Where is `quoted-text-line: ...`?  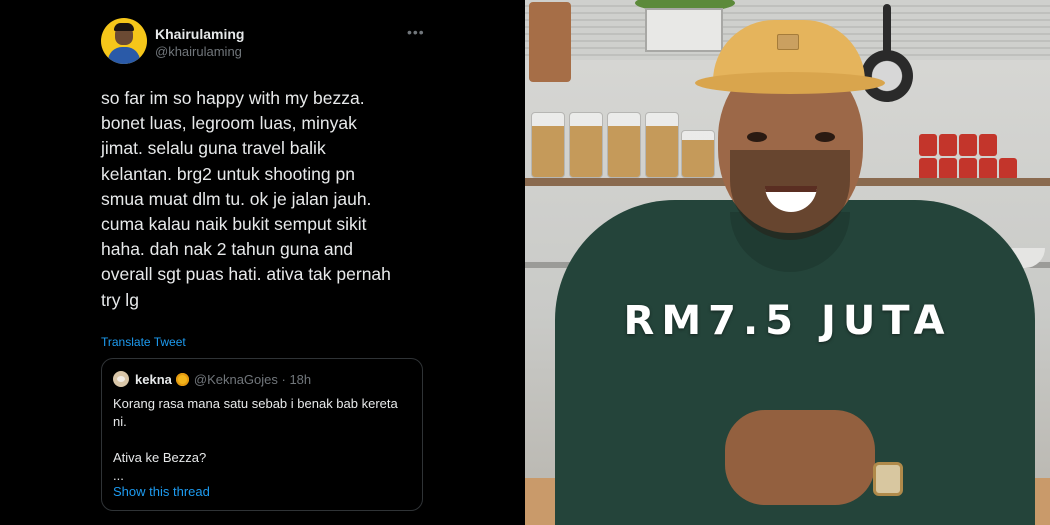 quoted-text-line: ... is located at coordinates (118, 475).